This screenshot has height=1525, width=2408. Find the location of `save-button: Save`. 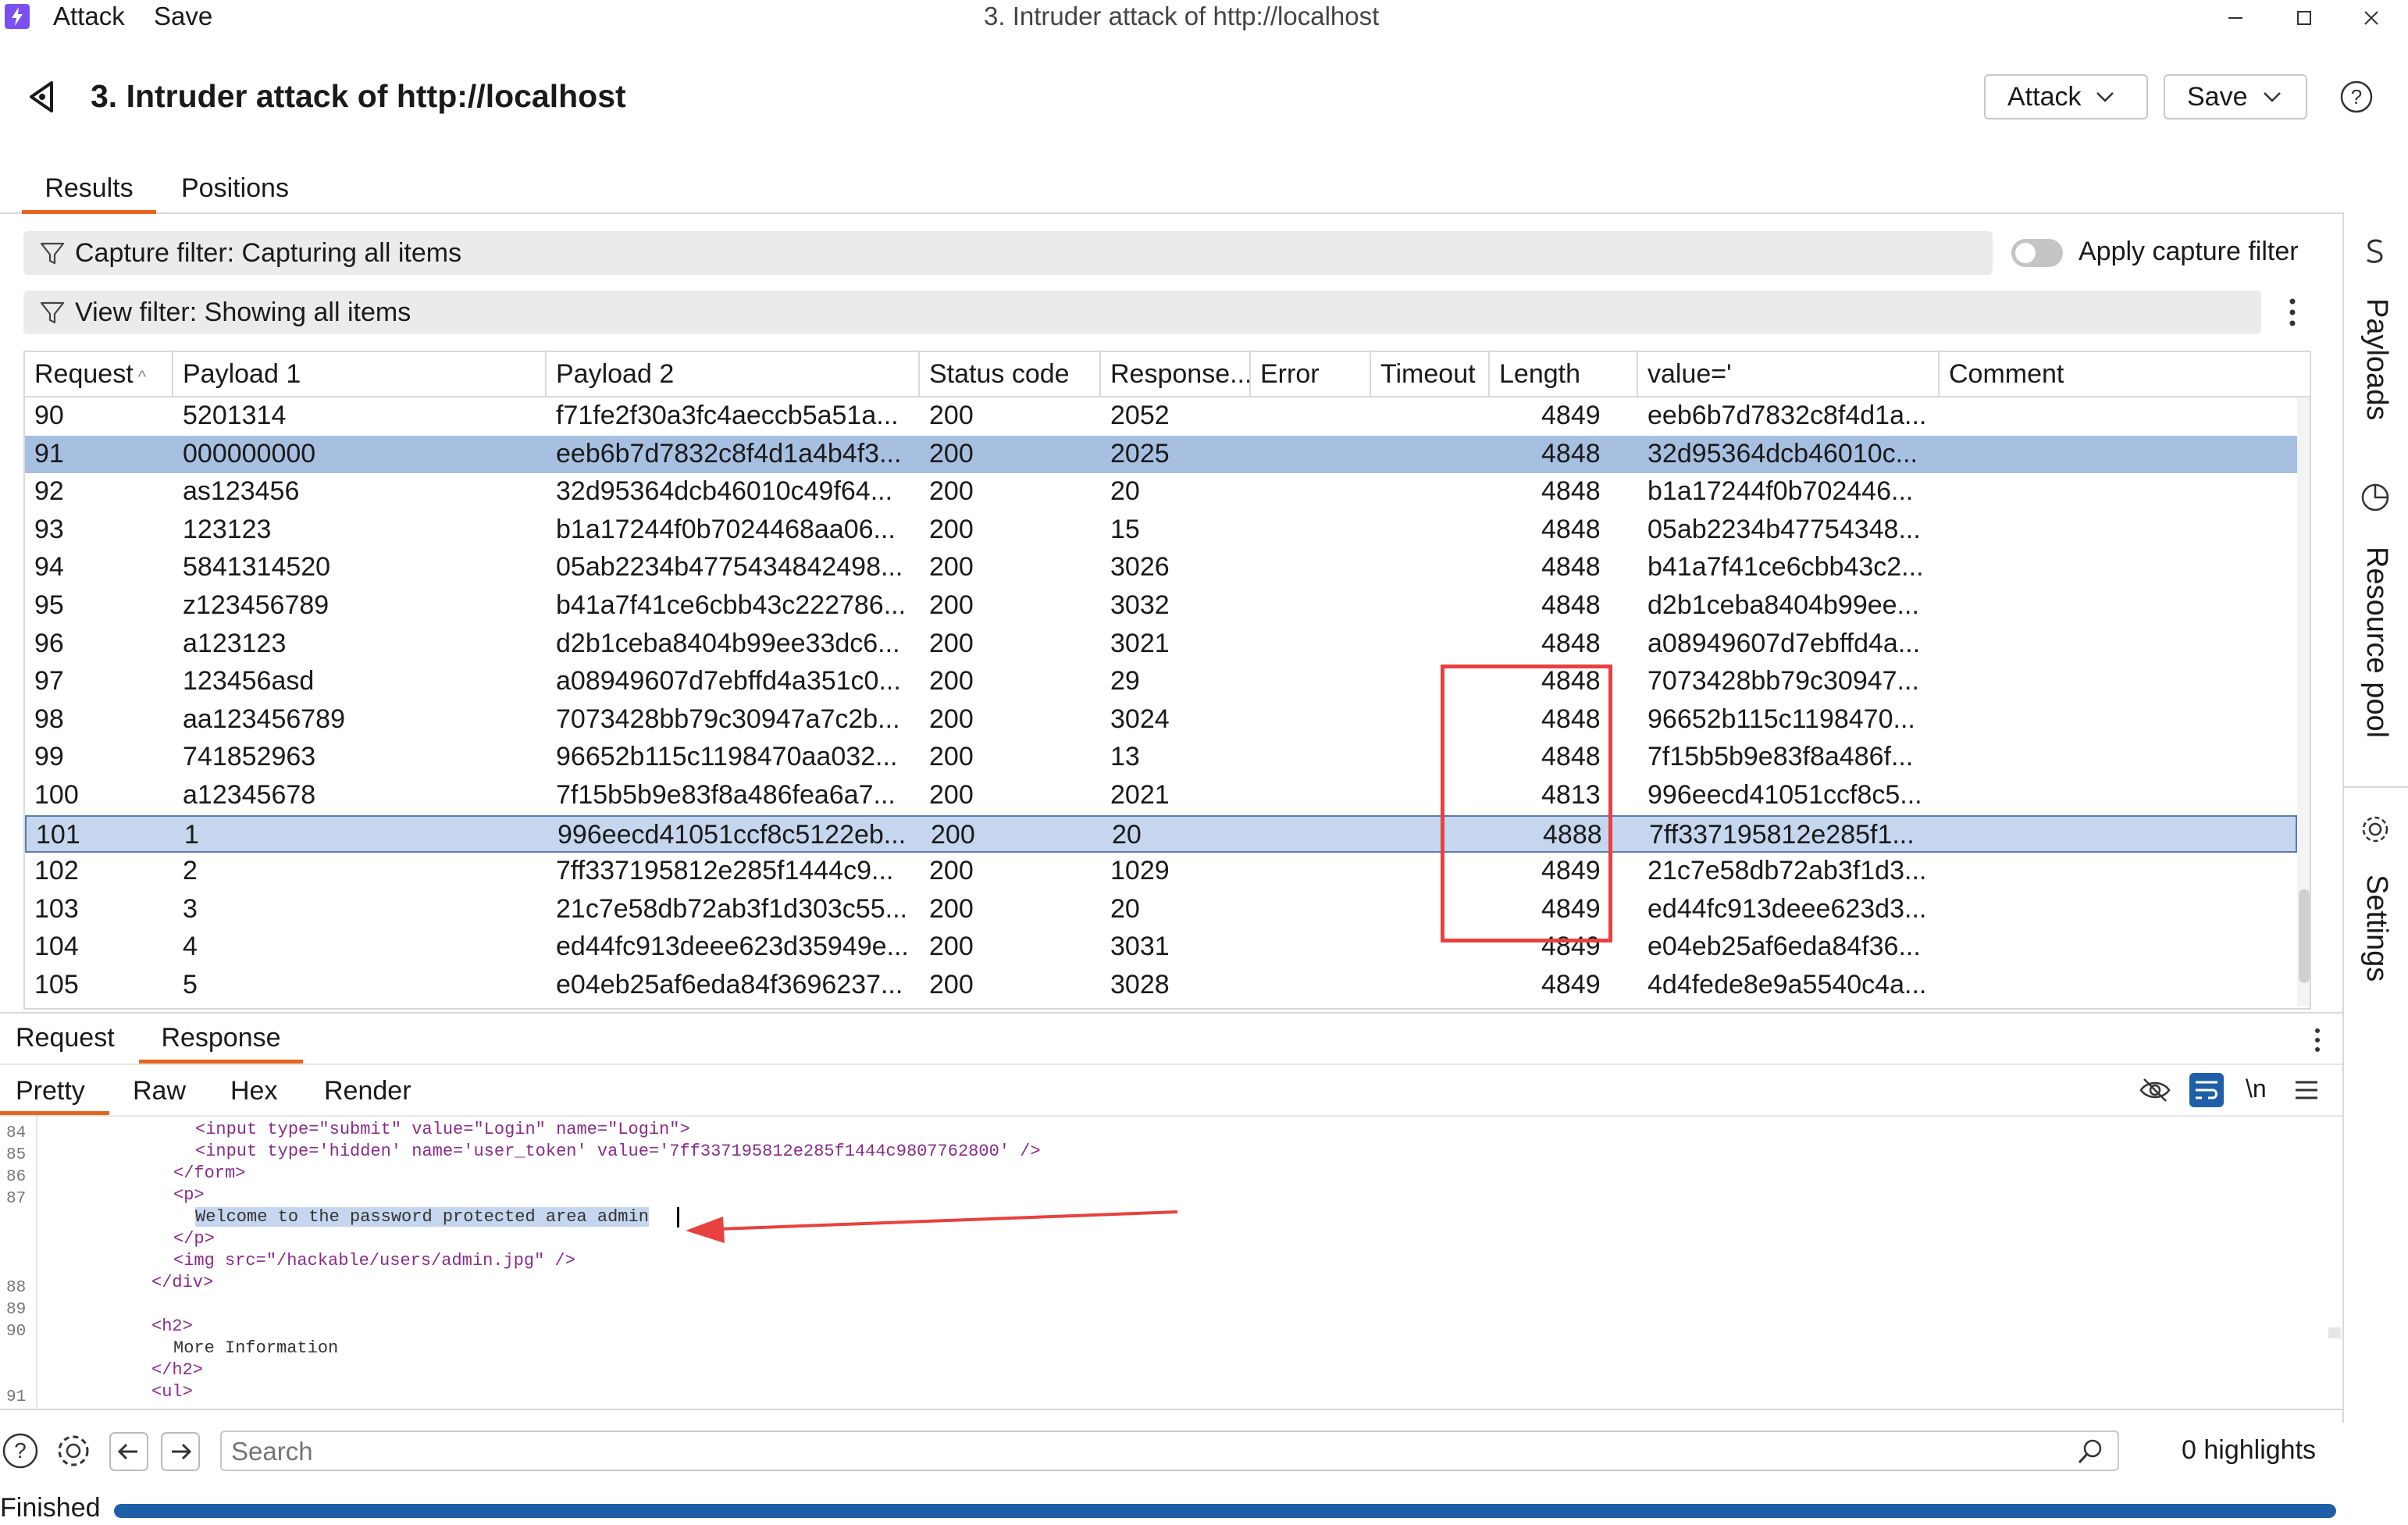

save-button: Save is located at coordinates (2235, 96).